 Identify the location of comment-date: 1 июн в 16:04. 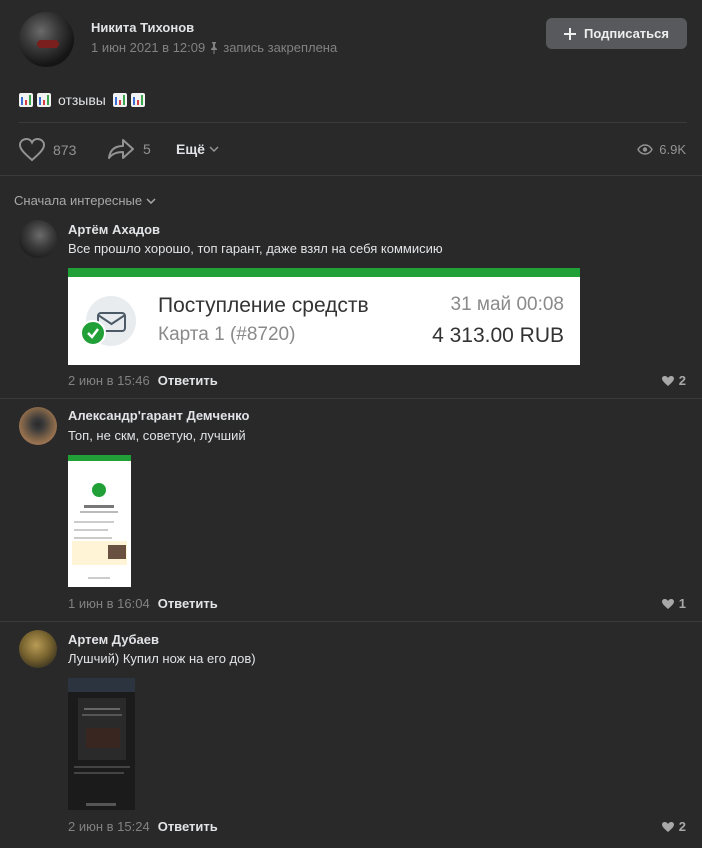
(109, 603).